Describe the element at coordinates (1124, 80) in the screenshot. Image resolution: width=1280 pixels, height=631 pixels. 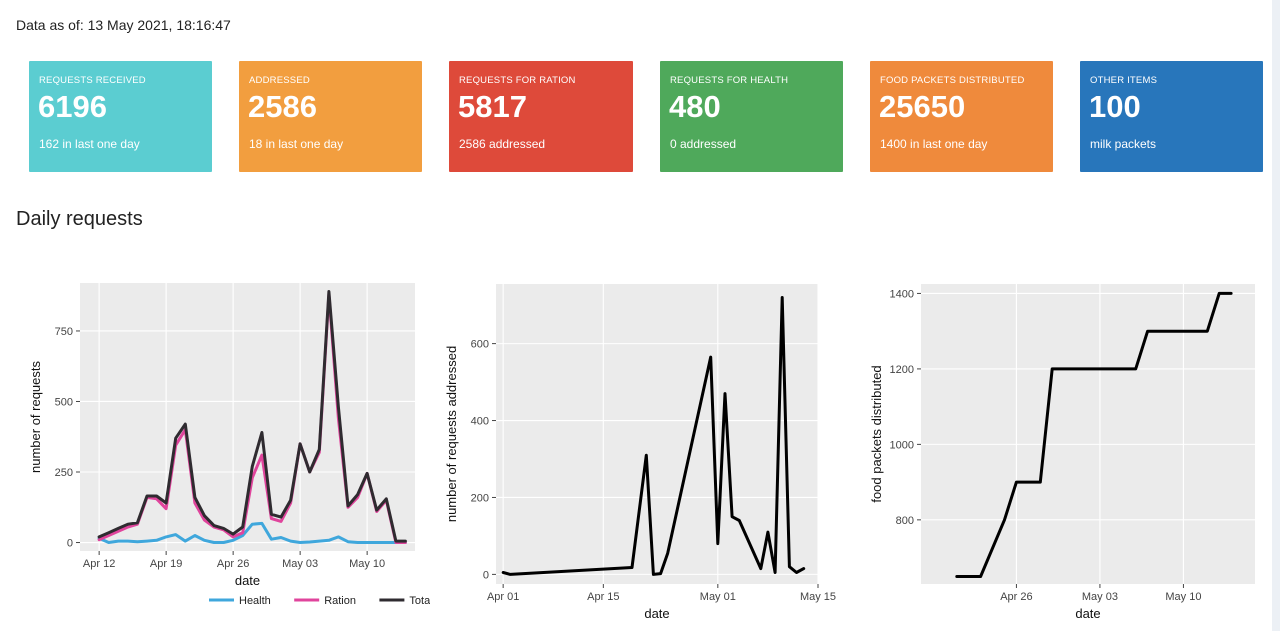
I see `value-box-label: OTHER ITEMS` at that location.